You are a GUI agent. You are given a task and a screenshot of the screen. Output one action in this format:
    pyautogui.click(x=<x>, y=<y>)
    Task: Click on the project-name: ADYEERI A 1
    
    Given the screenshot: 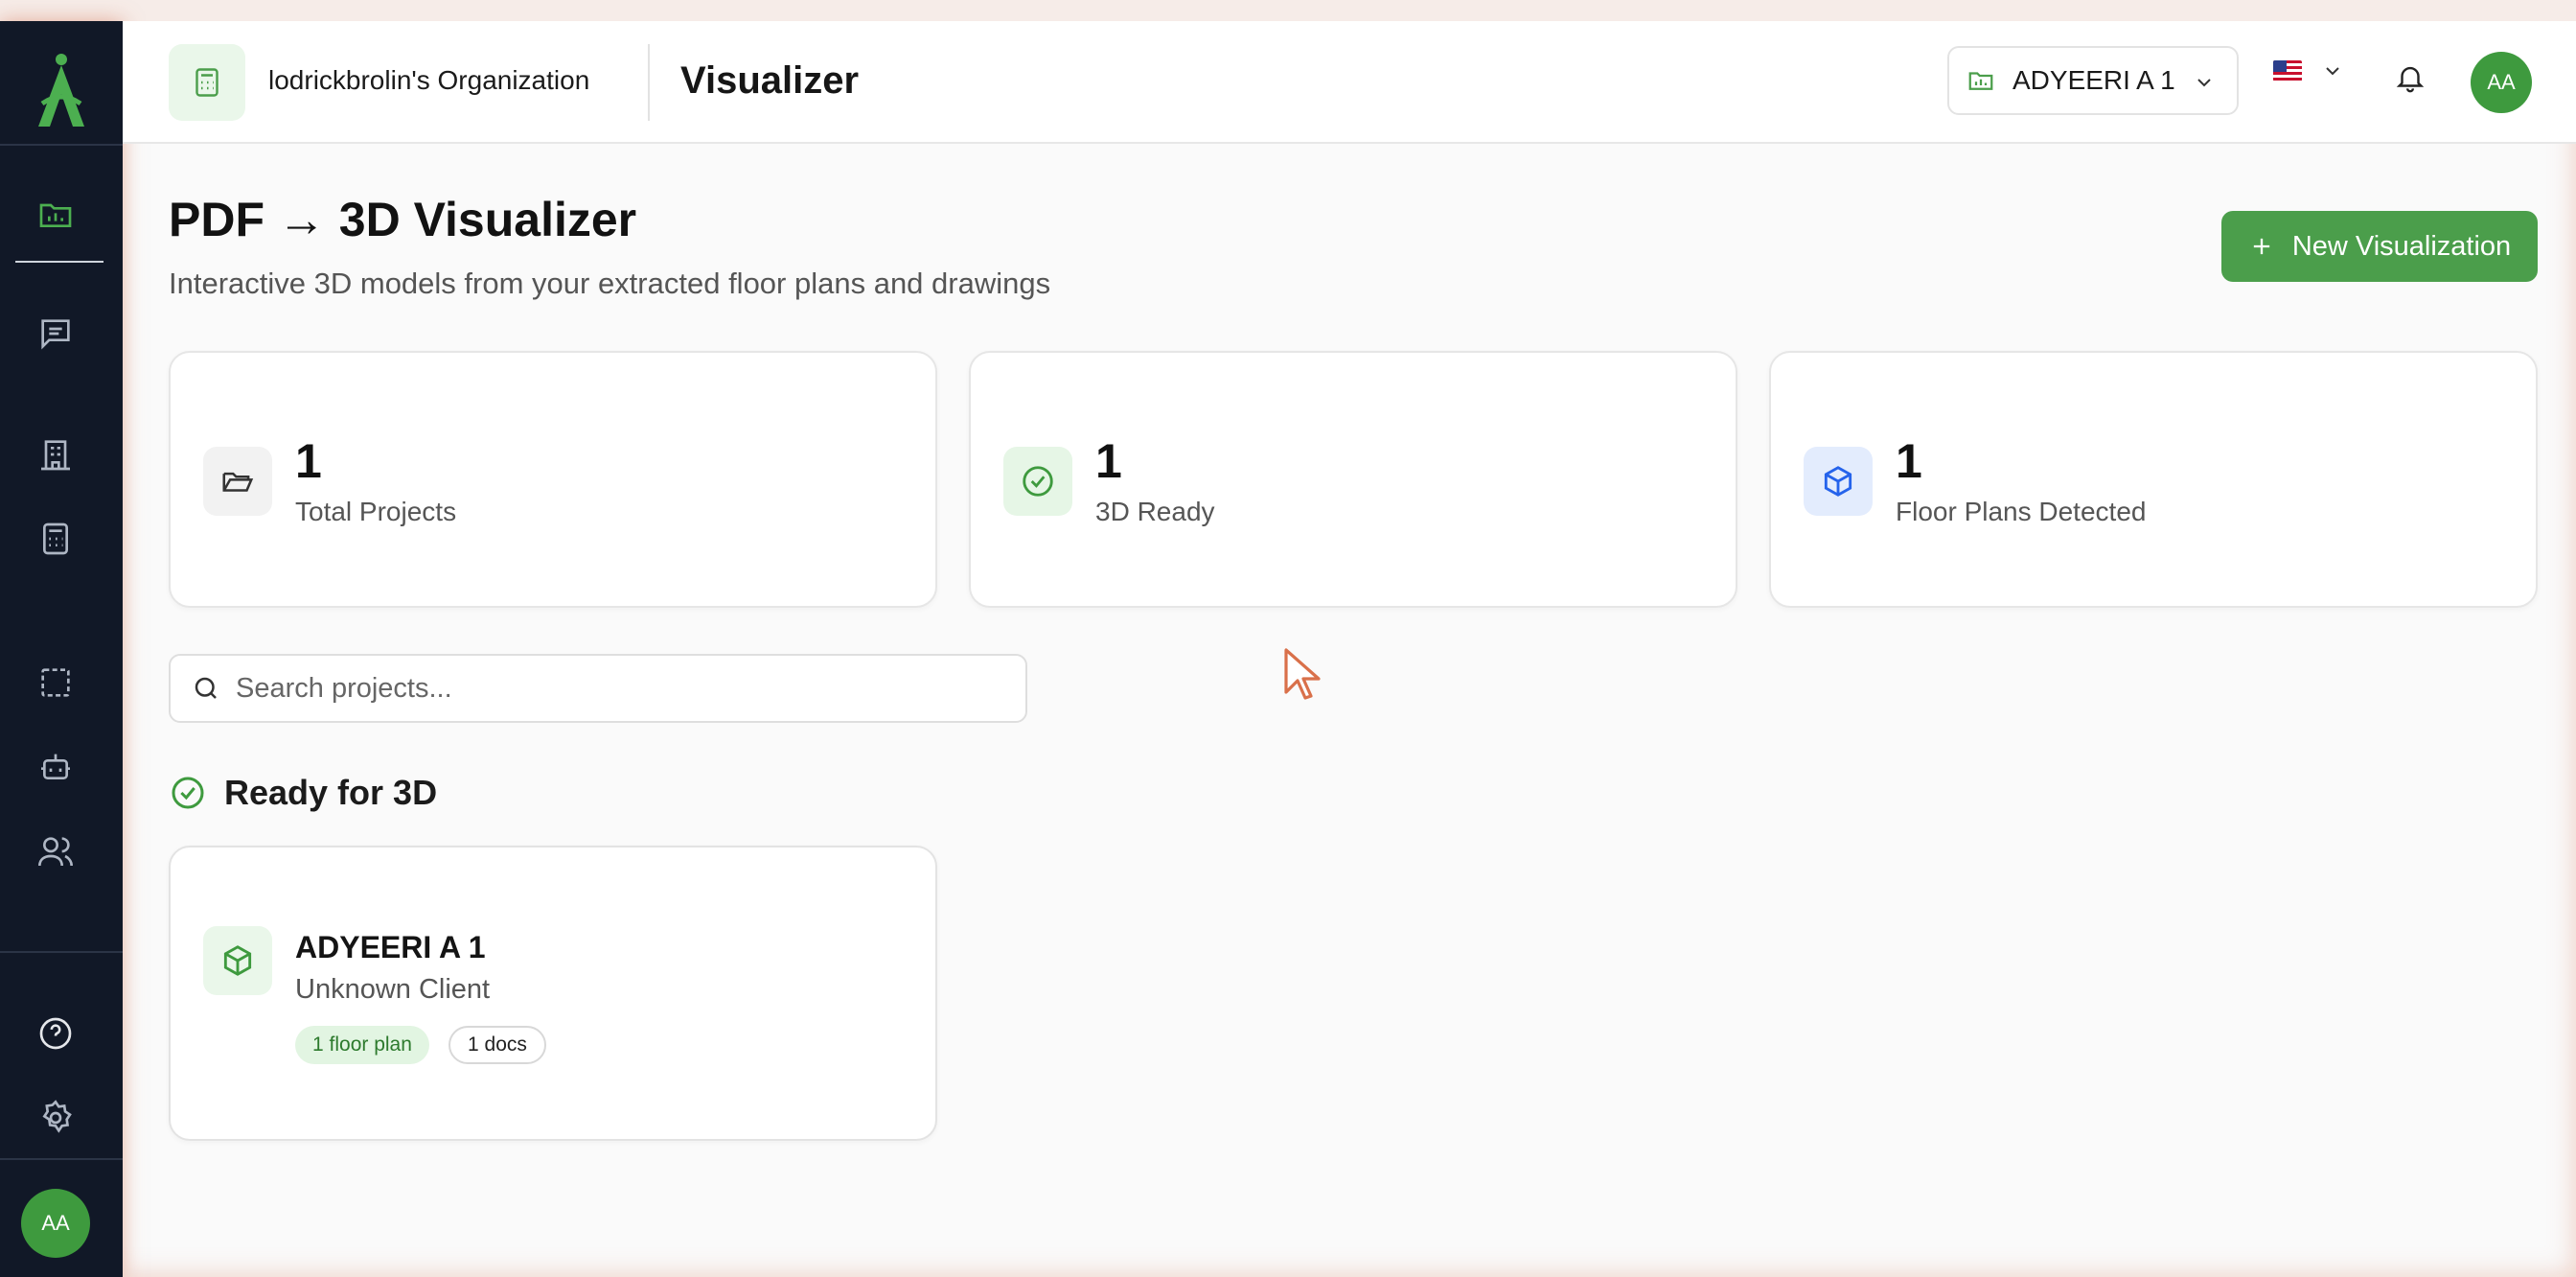 What is the action you would take?
    pyautogui.click(x=390, y=947)
    